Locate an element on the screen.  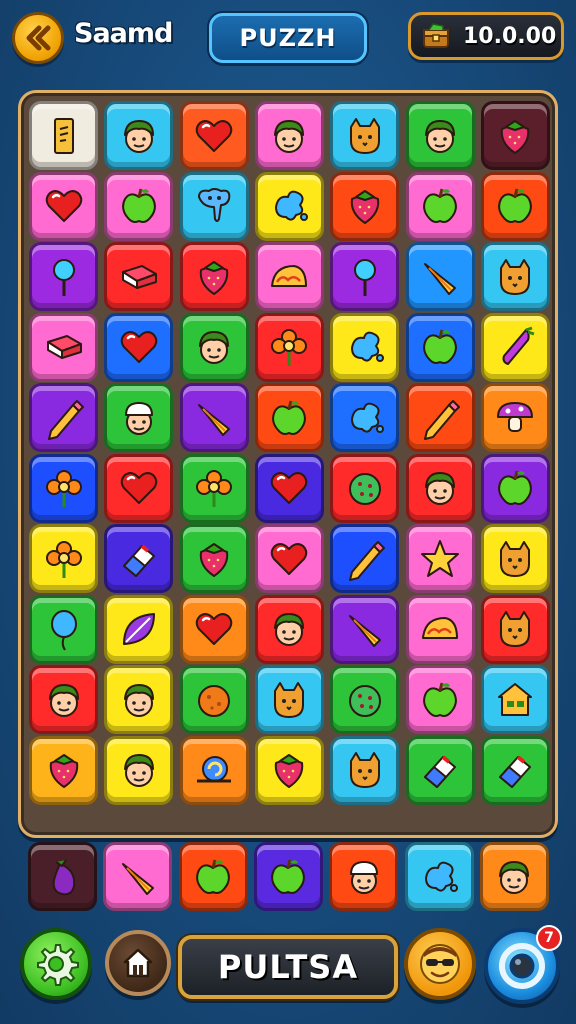
pultsa-button: PULTSA is located at coordinates (288, 967).